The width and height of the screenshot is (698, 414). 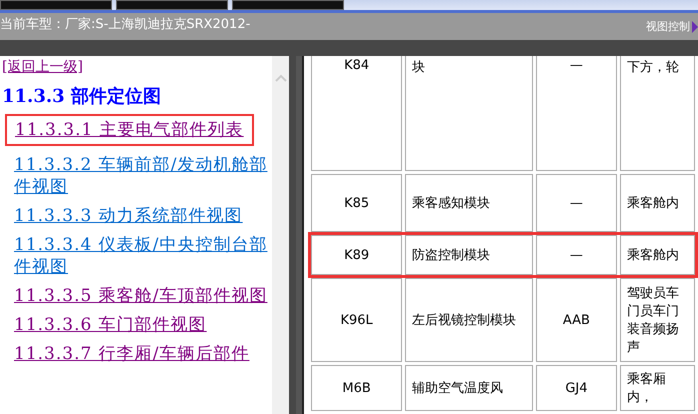 I want to click on back-link: [返回上一级], so click(x=41, y=67).